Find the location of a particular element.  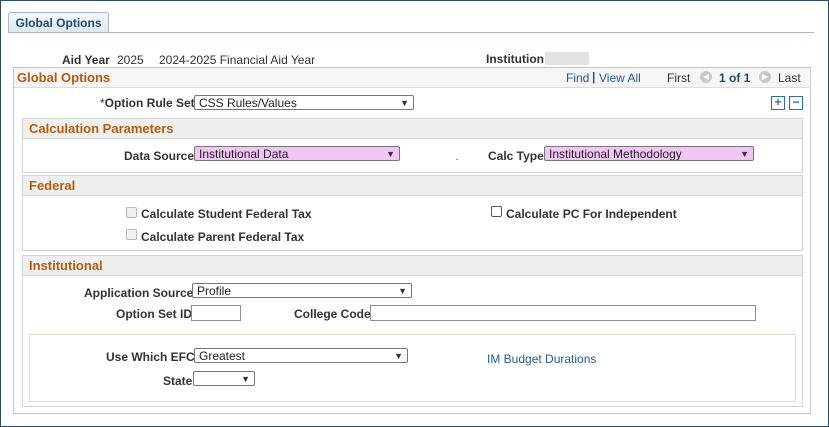

option-set-id-label: Option Set ID is located at coordinates (154, 314).